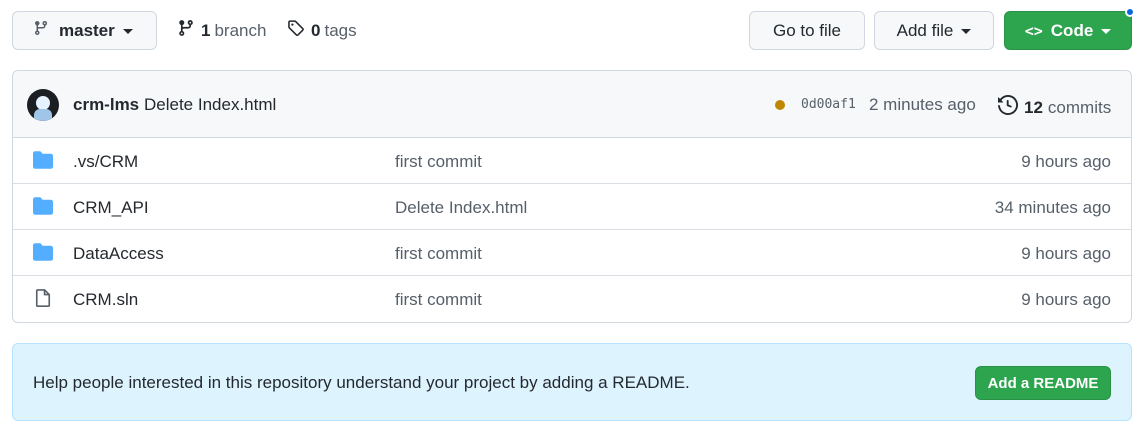  I want to click on commit-age: 2 minutes ago, so click(922, 104).